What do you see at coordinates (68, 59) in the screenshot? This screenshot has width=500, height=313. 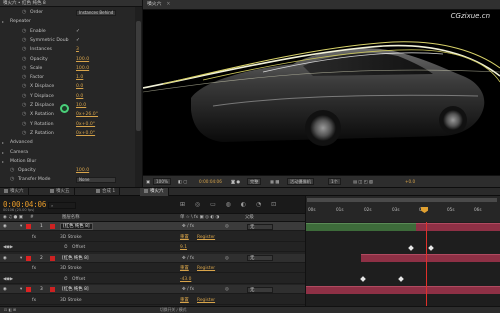 I see `effect-property-row: ◷ Opacity 100.0` at bounding box center [68, 59].